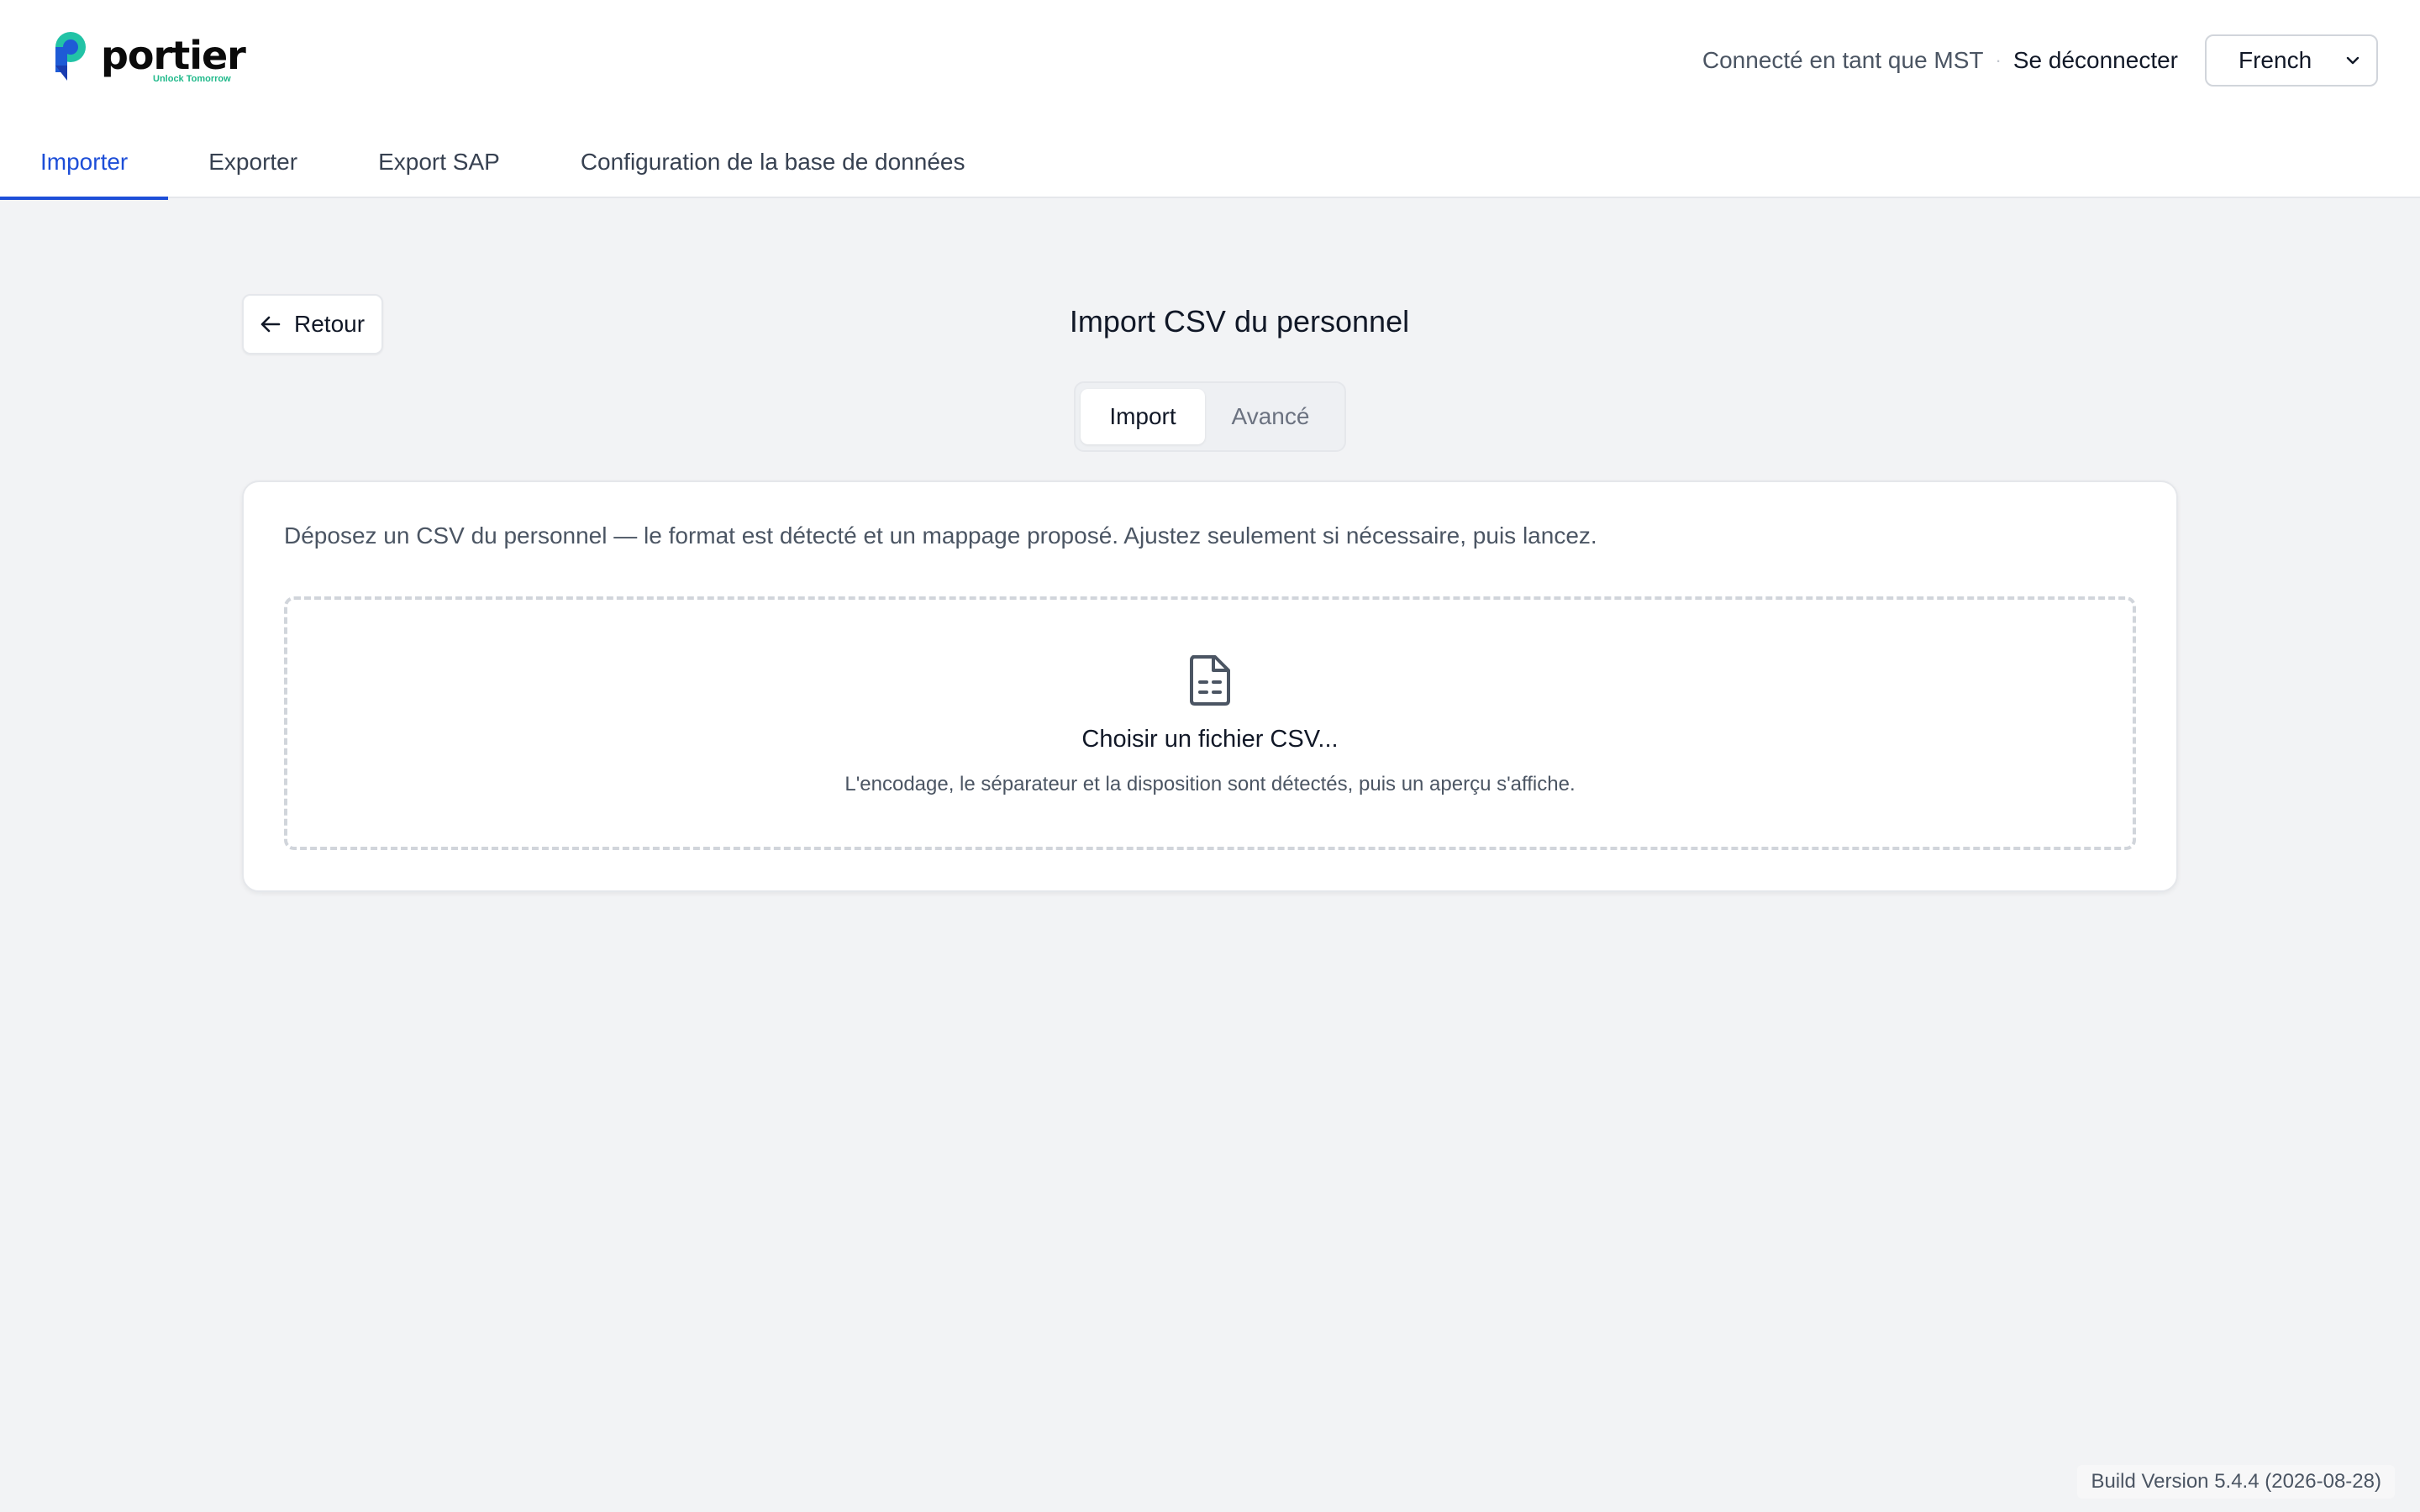 Image resolution: width=2420 pixels, height=1512 pixels. Describe the element at coordinates (2236, 1482) in the screenshot. I see `build-version-badge: Build Version 5.4.4 (2026-08-28)` at that location.